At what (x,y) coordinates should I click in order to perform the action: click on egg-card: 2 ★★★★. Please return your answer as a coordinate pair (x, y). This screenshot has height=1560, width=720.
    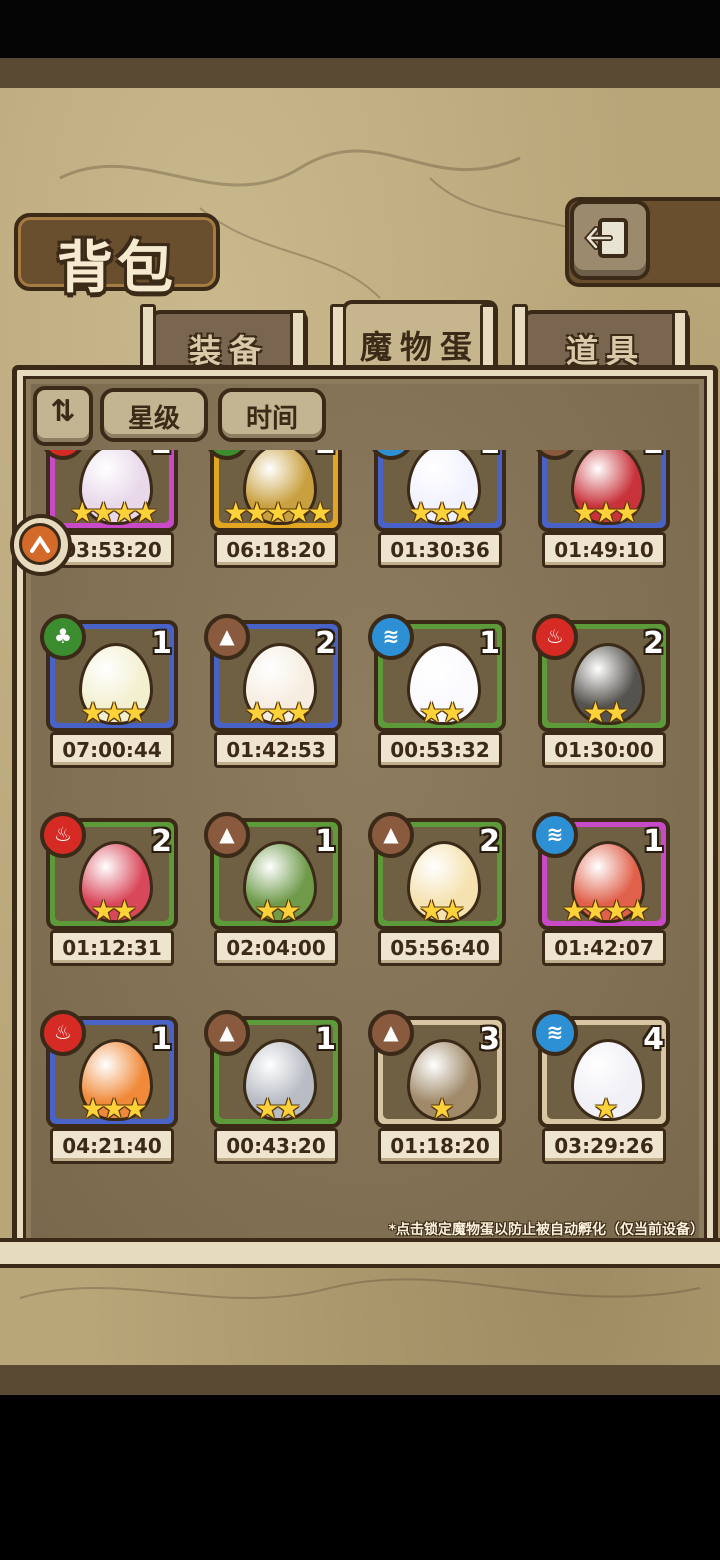
    Looking at the image, I should click on (112, 491).